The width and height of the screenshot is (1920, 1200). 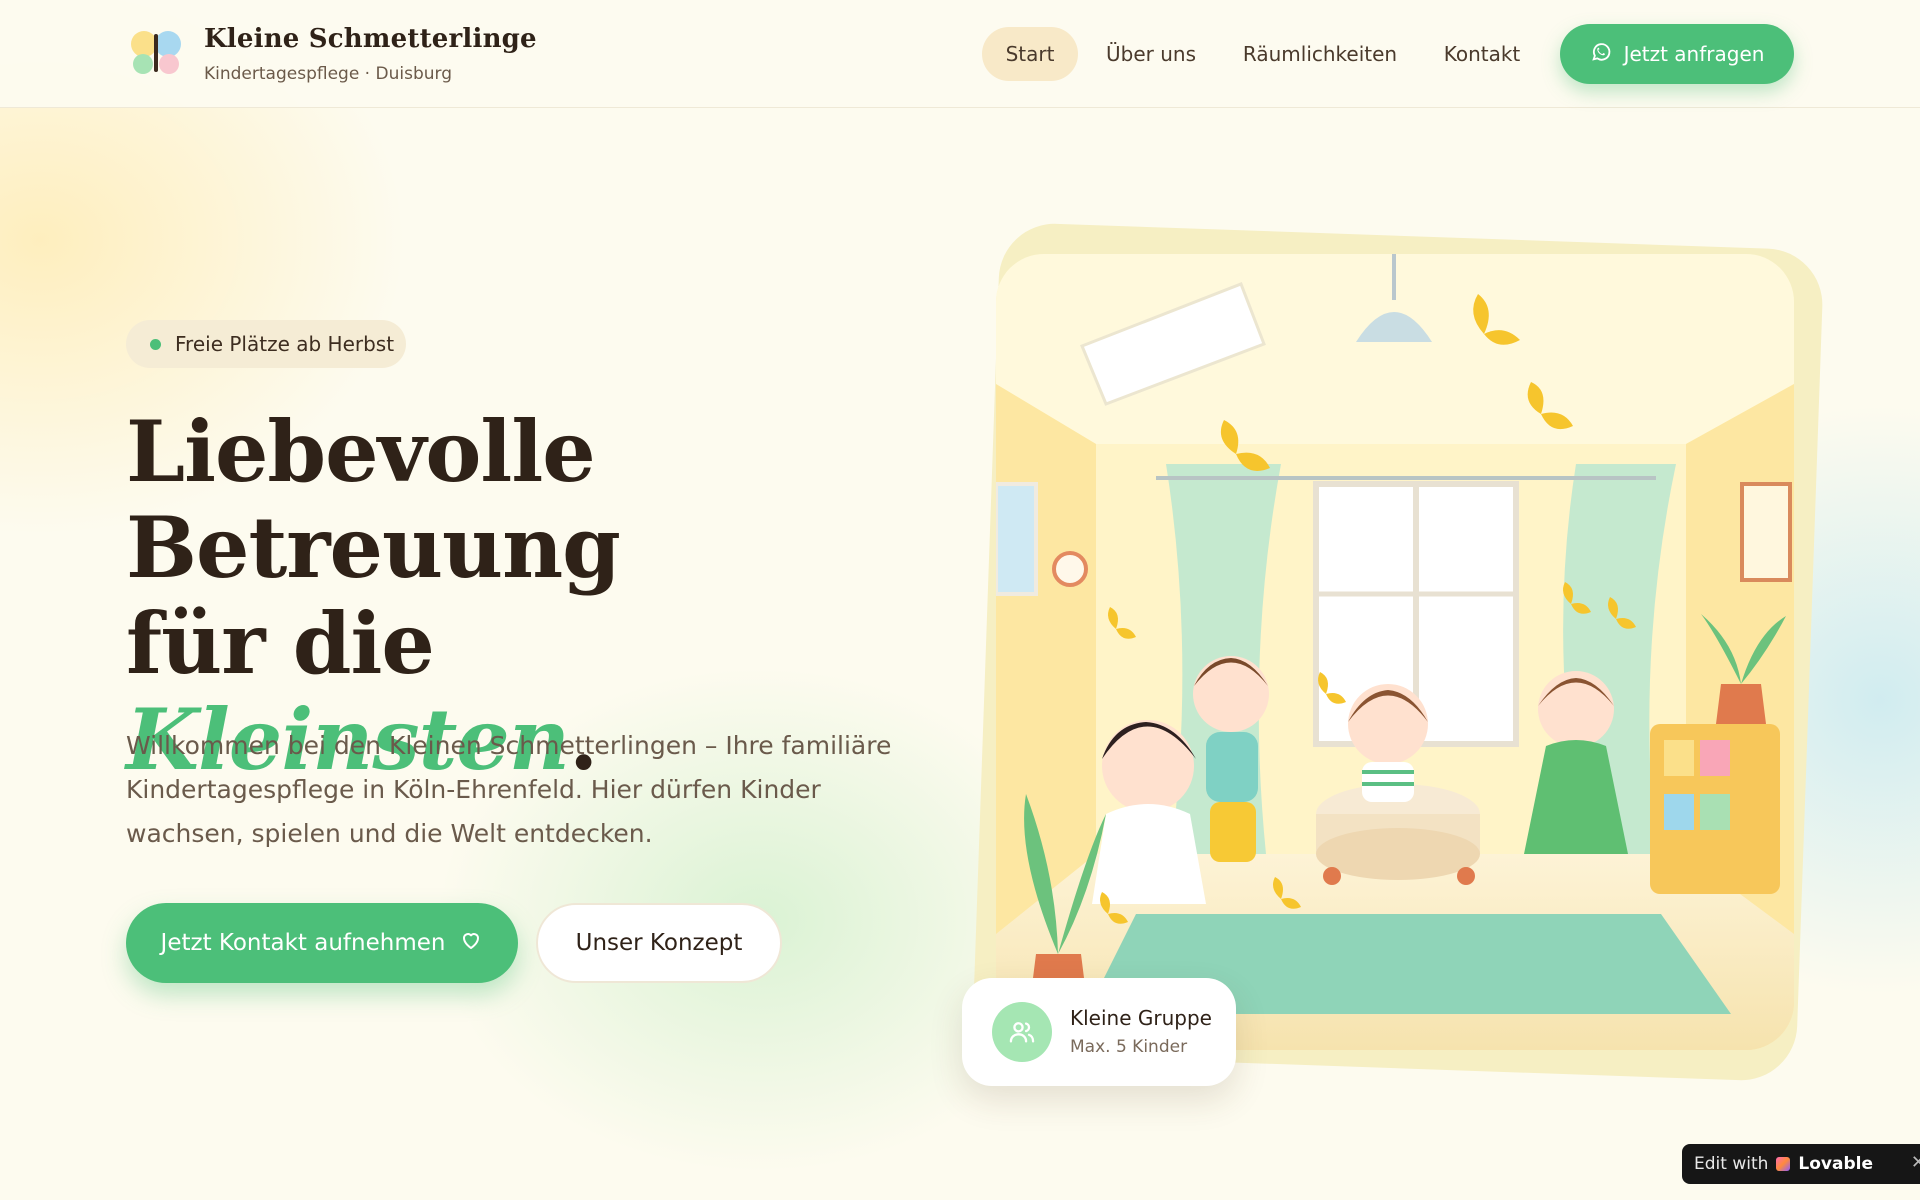 What do you see at coordinates (285, 344) in the screenshot?
I see `availability-badge-text: Freie Plätze ab Herbst` at bounding box center [285, 344].